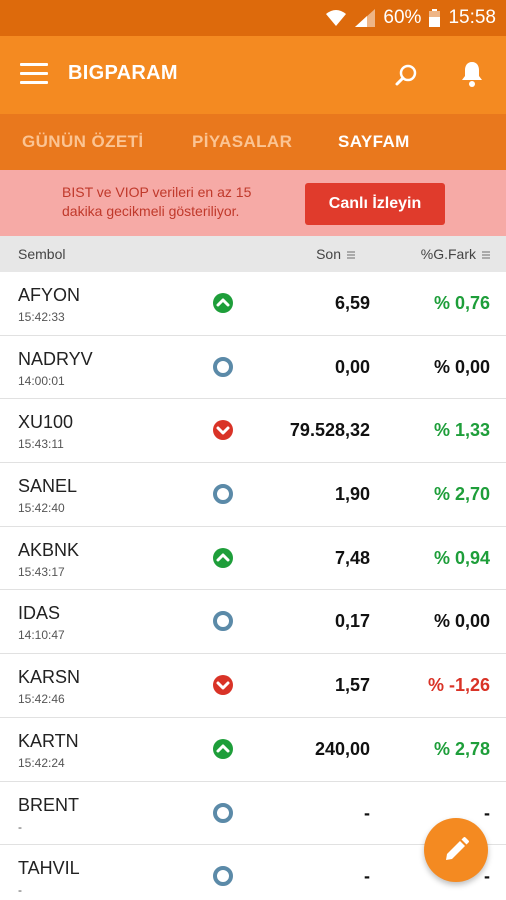 The height and width of the screenshot is (900, 506). Describe the element at coordinates (435, 18) in the screenshot. I see `battery-icon` at that location.